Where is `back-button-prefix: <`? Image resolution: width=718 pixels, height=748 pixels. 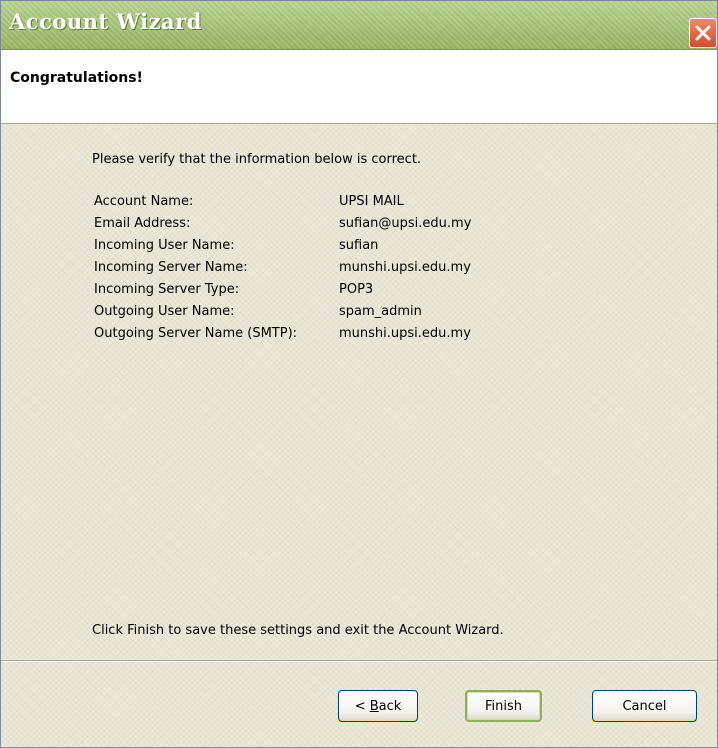 back-button-prefix: < is located at coordinates (362, 706).